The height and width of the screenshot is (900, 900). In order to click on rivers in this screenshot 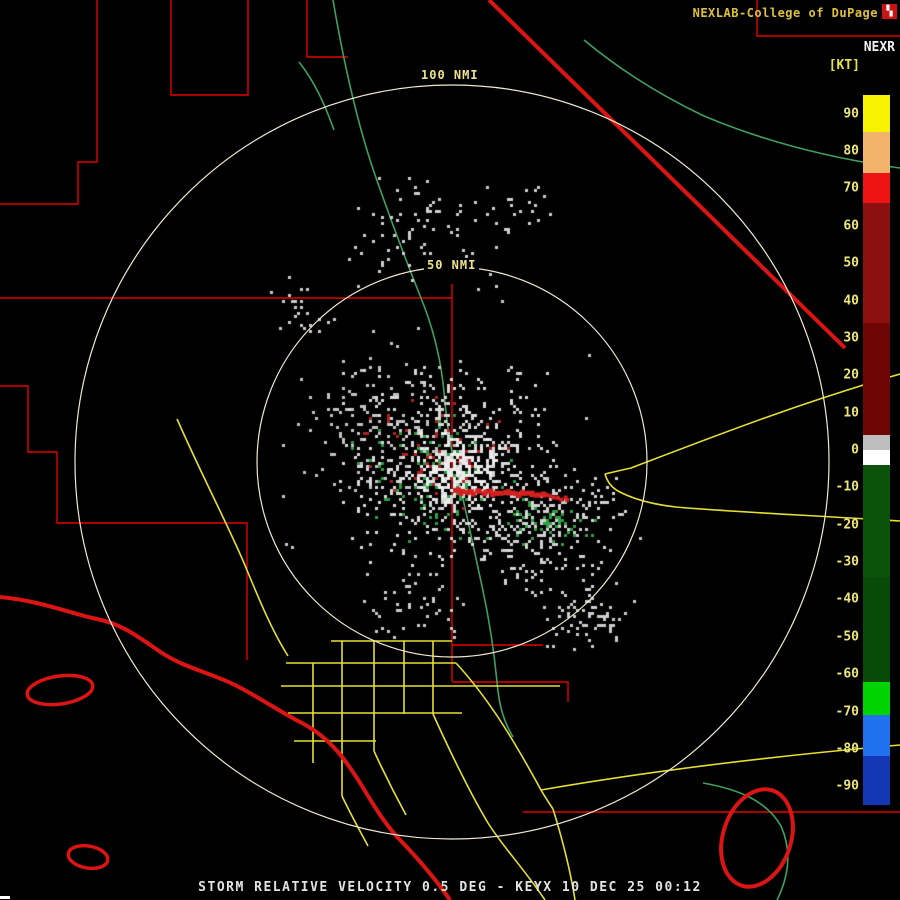, I will do `click(316, 96)`.